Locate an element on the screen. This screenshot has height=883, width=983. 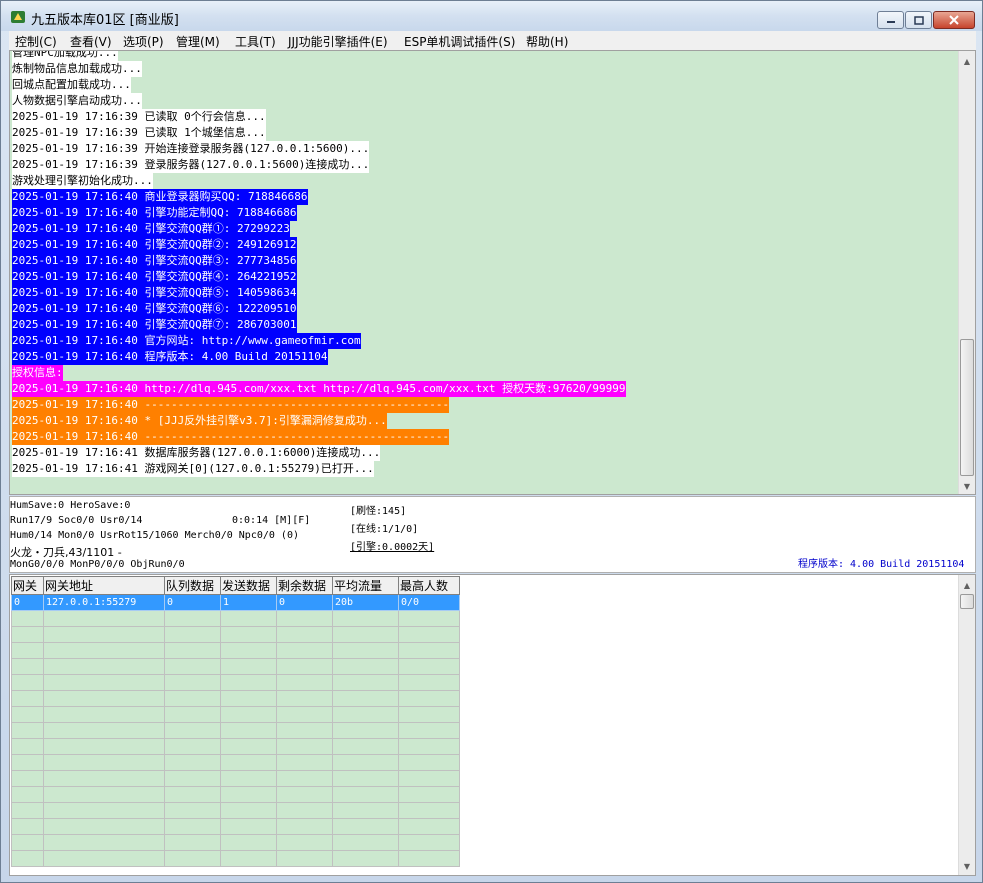
col-gateway: 网关 is located at coordinates (27, 585).